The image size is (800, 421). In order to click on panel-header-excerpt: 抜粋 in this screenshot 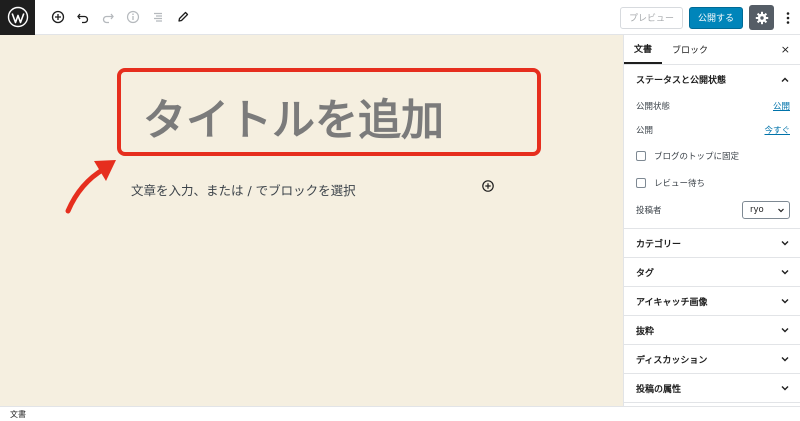, I will do `click(712, 330)`.